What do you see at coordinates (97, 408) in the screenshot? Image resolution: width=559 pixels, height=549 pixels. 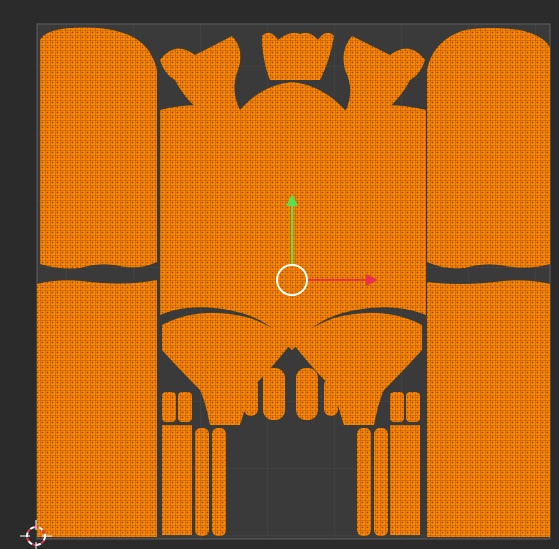 I see `uv-island-sleeve-left-lower` at bounding box center [97, 408].